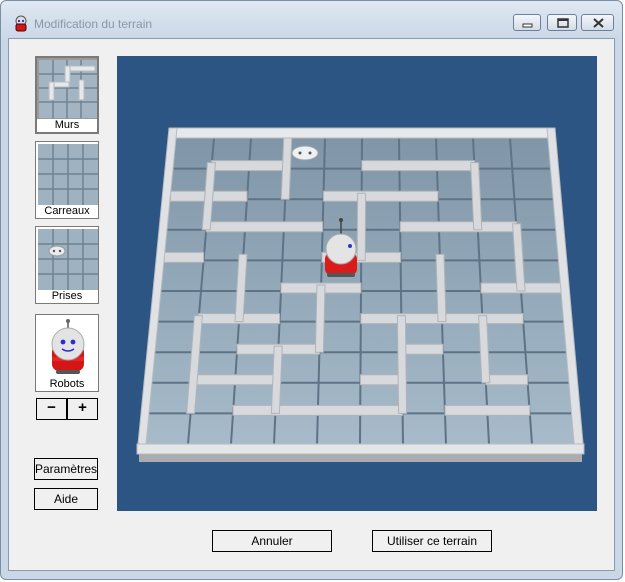 This screenshot has width=625, height=582. Describe the element at coordinates (527, 22) in the screenshot. I see `minimize-button` at that location.